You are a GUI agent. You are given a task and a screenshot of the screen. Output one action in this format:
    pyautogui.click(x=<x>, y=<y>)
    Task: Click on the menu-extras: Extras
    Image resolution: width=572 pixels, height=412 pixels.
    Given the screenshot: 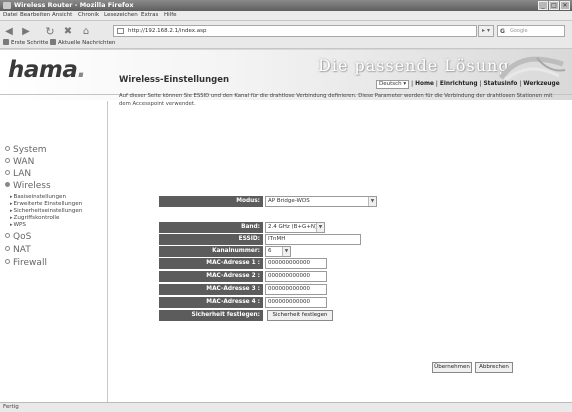 What is the action you would take?
    pyautogui.click(x=149, y=15)
    